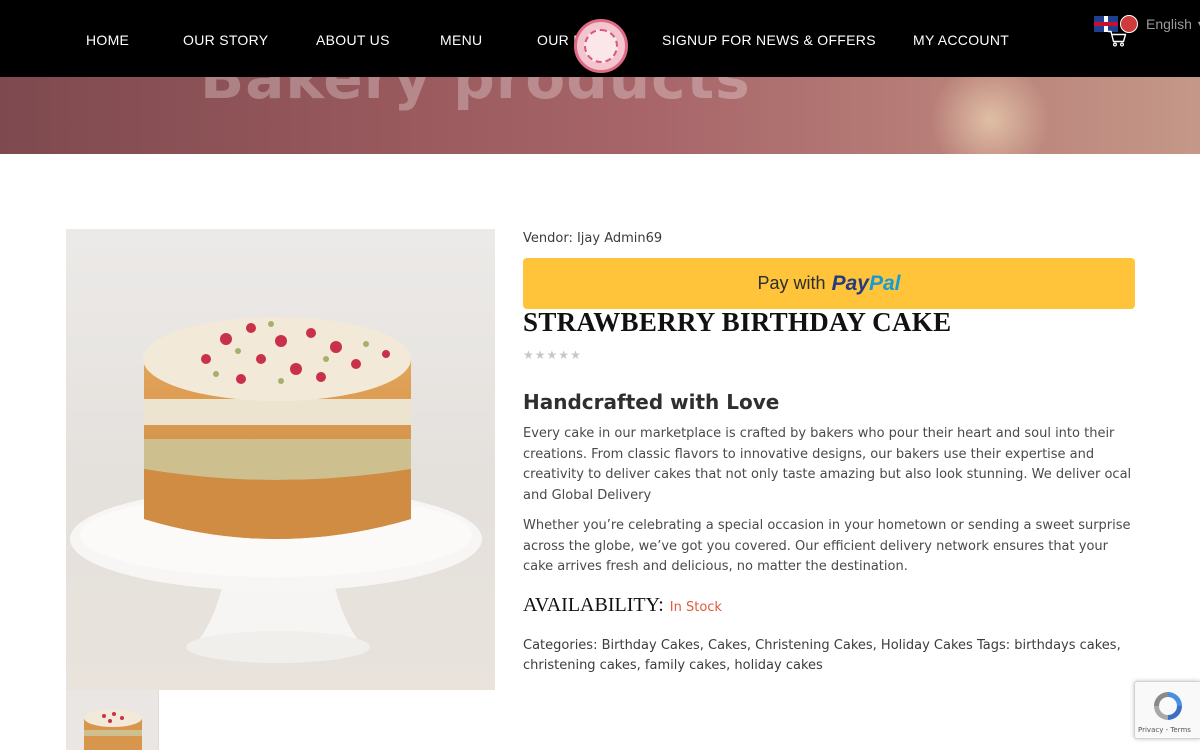 The height and width of the screenshot is (750, 1200). Describe the element at coordinates (112, 720) in the screenshot. I see `product-thumbnail` at that location.